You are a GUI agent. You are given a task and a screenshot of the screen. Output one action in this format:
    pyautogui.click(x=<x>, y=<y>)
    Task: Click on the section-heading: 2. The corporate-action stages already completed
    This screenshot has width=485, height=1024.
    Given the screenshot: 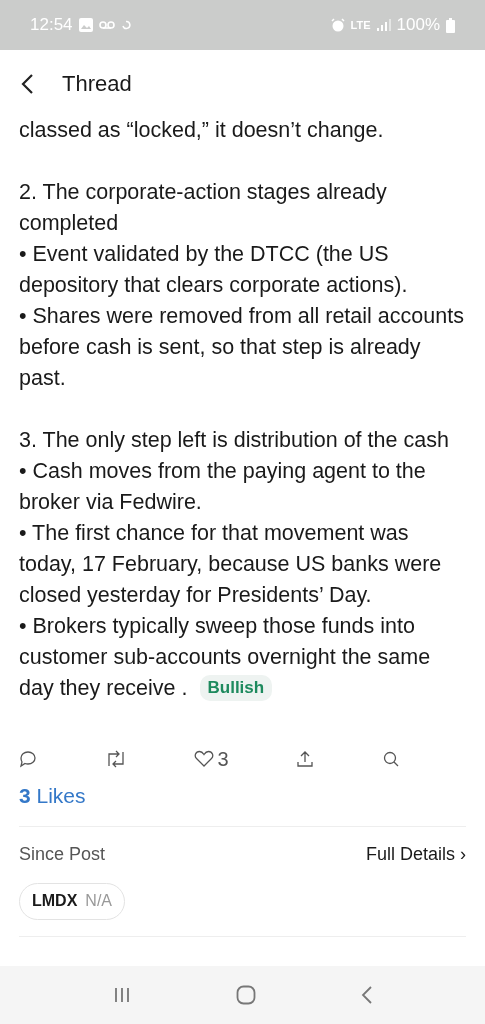 What is the action you would take?
    pyautogui.click(x=203, y=208)
    